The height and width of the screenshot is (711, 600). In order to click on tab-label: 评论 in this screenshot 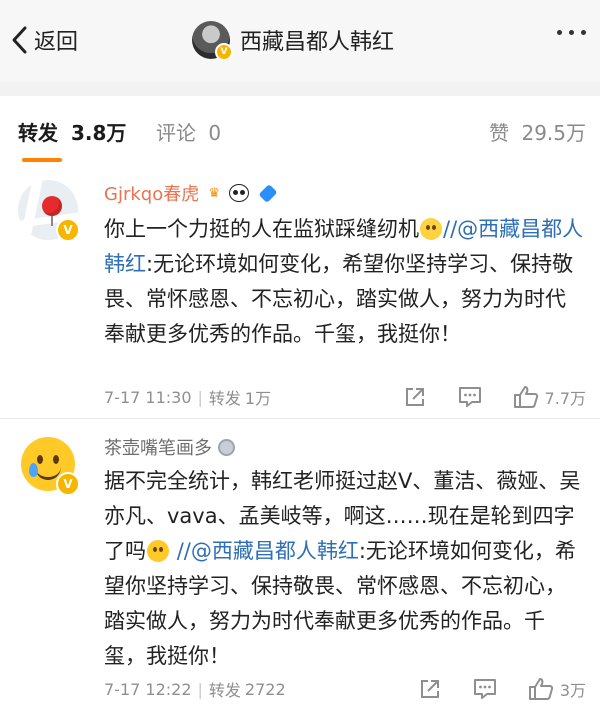, I will do `click(176, 133)`.